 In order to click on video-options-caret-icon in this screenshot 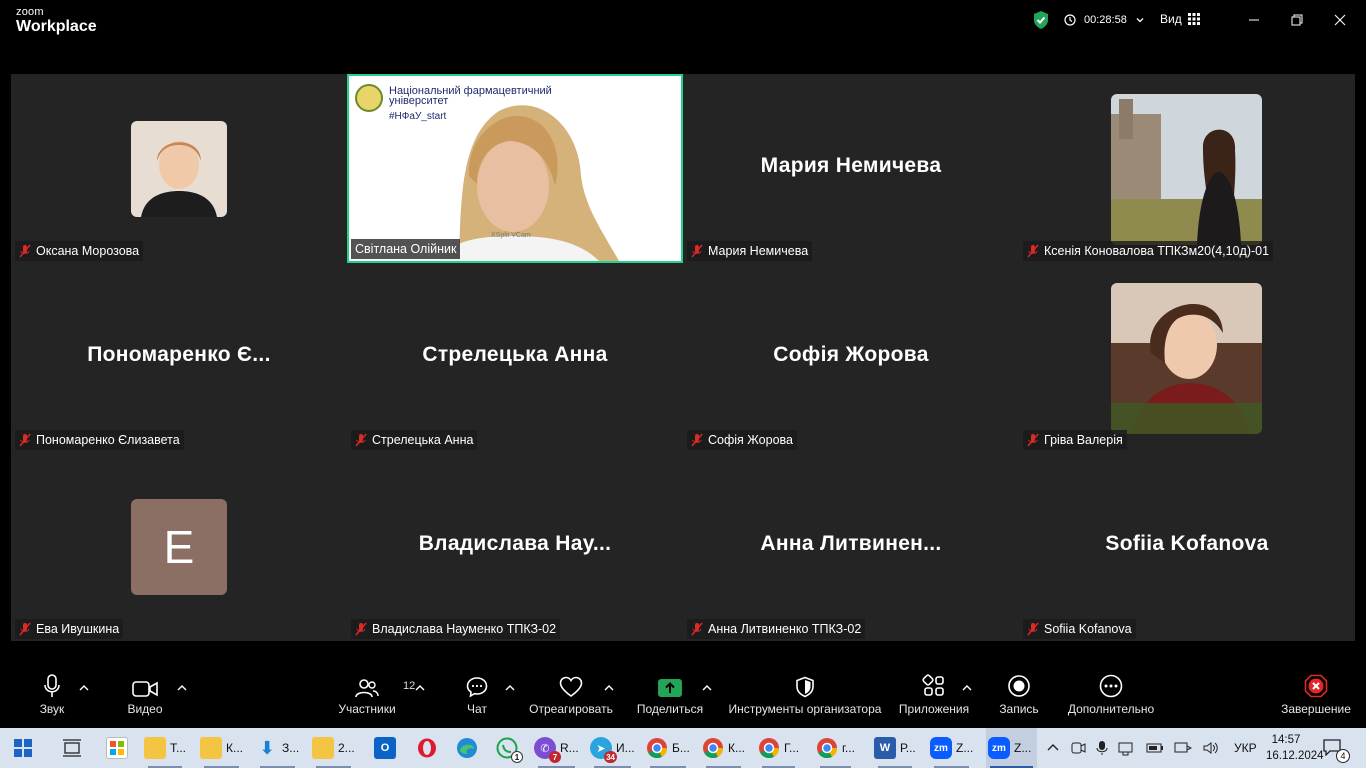, I will do `click(182, 688)`.